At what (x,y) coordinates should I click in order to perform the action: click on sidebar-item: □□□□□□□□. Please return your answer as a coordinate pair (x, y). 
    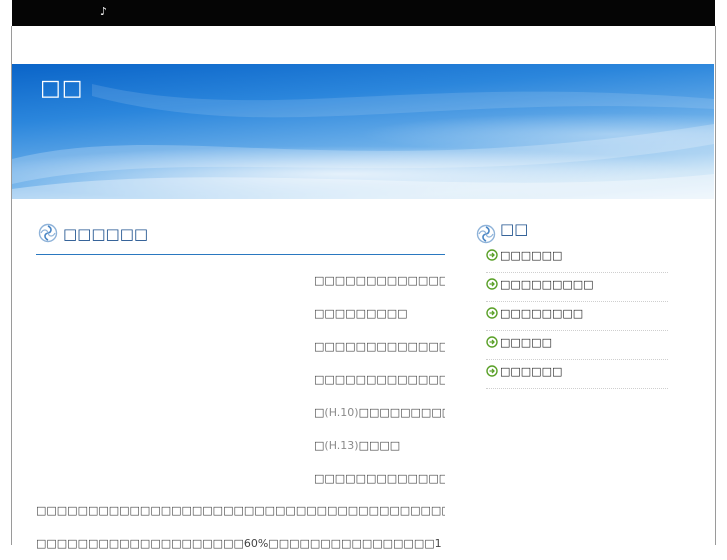
    Looking at the image, I should click on (577, 316).